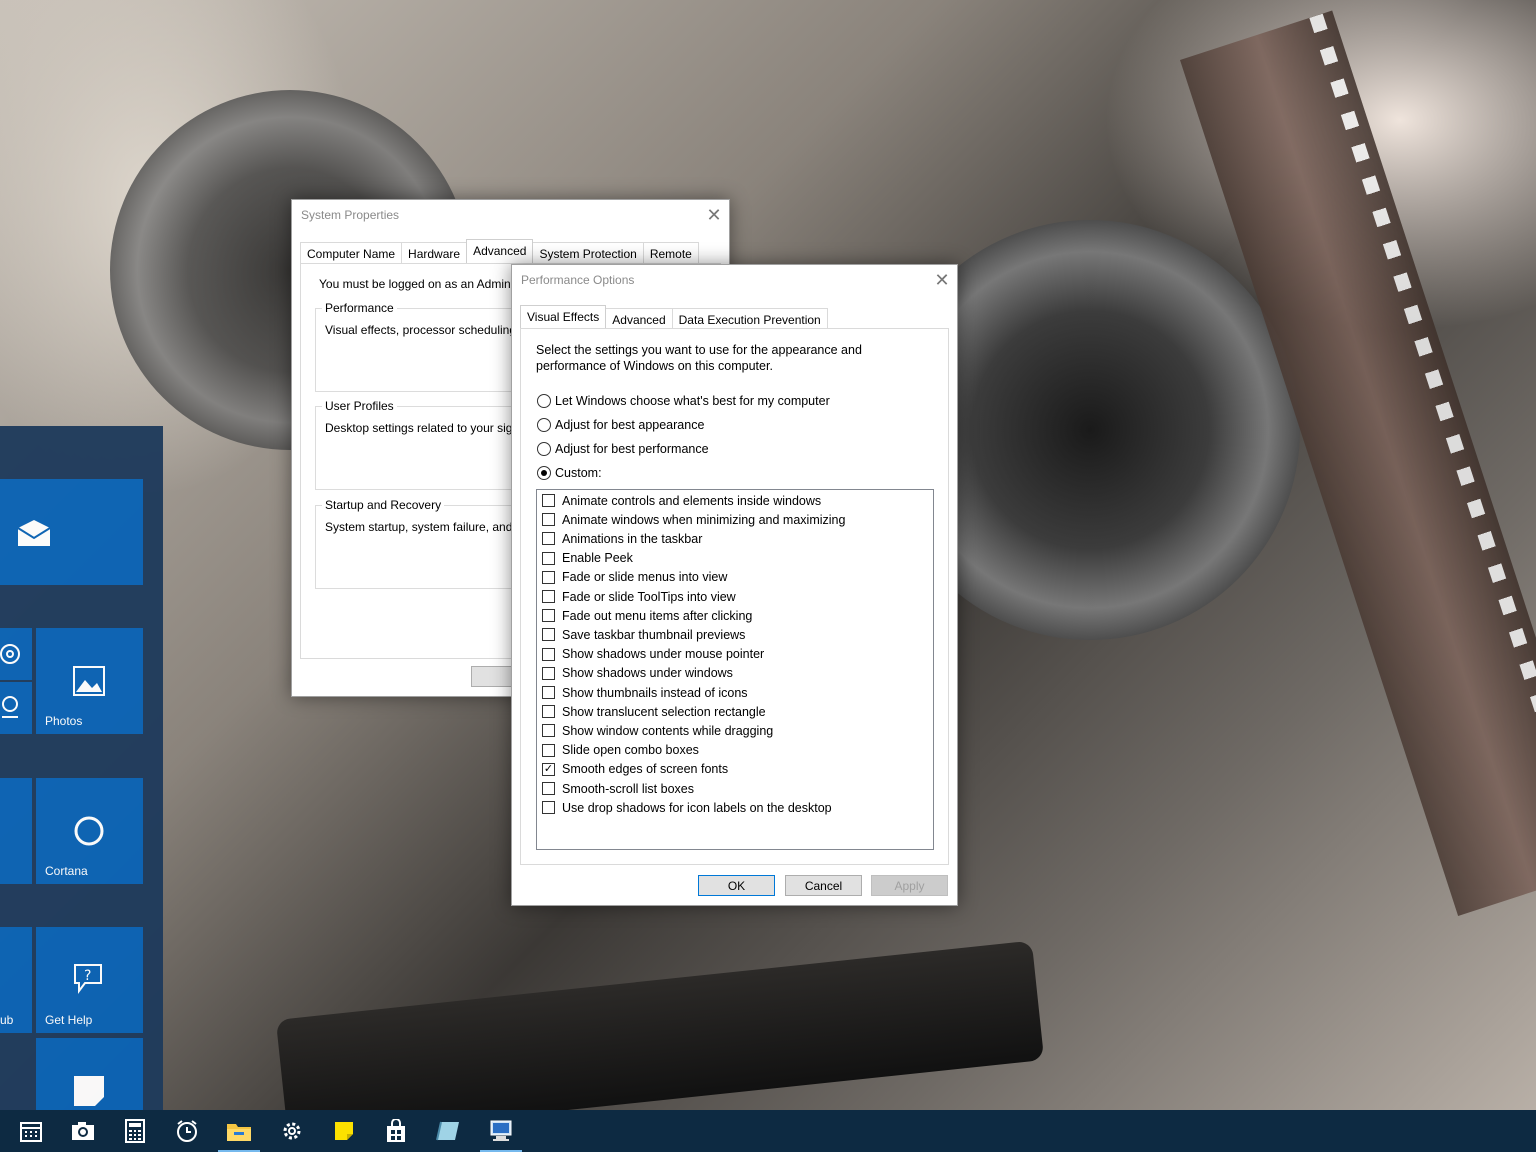 The width and height of the screenshot is (1536, 1152). What do you see at coordinates (425, 428) in the screenshot?
I see `user-profiles-group-text: Desktop settings related to your sign-i` at bounding box center [425, 428].